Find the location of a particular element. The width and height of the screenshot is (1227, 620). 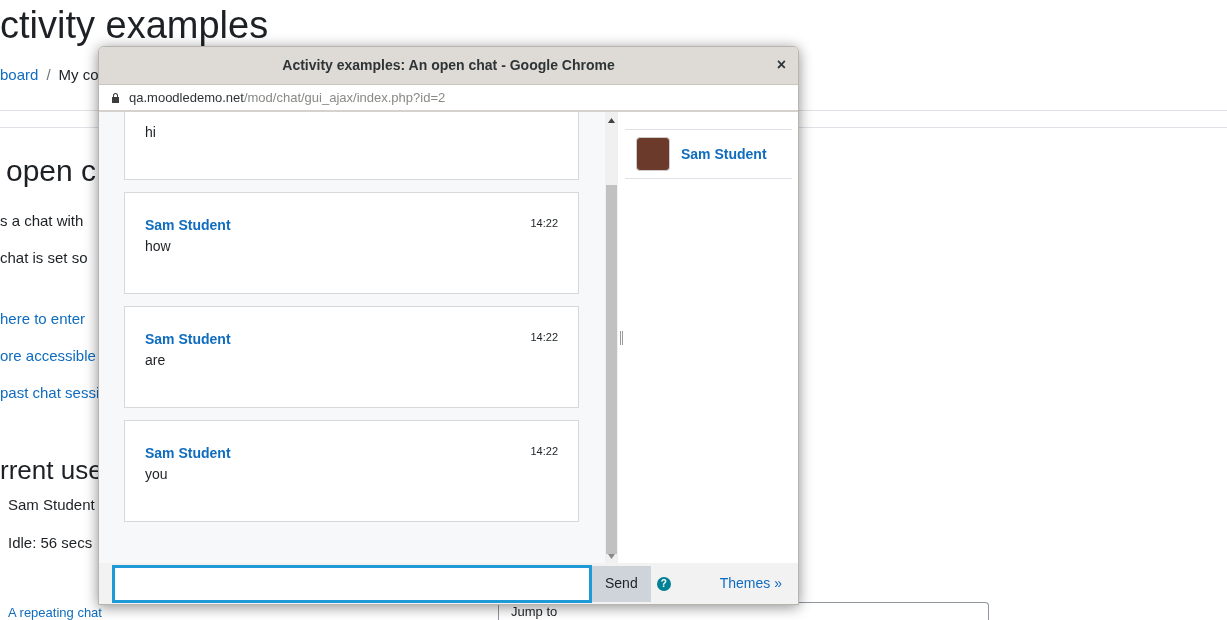

send-button: Send is located at coordinates (621, 583).